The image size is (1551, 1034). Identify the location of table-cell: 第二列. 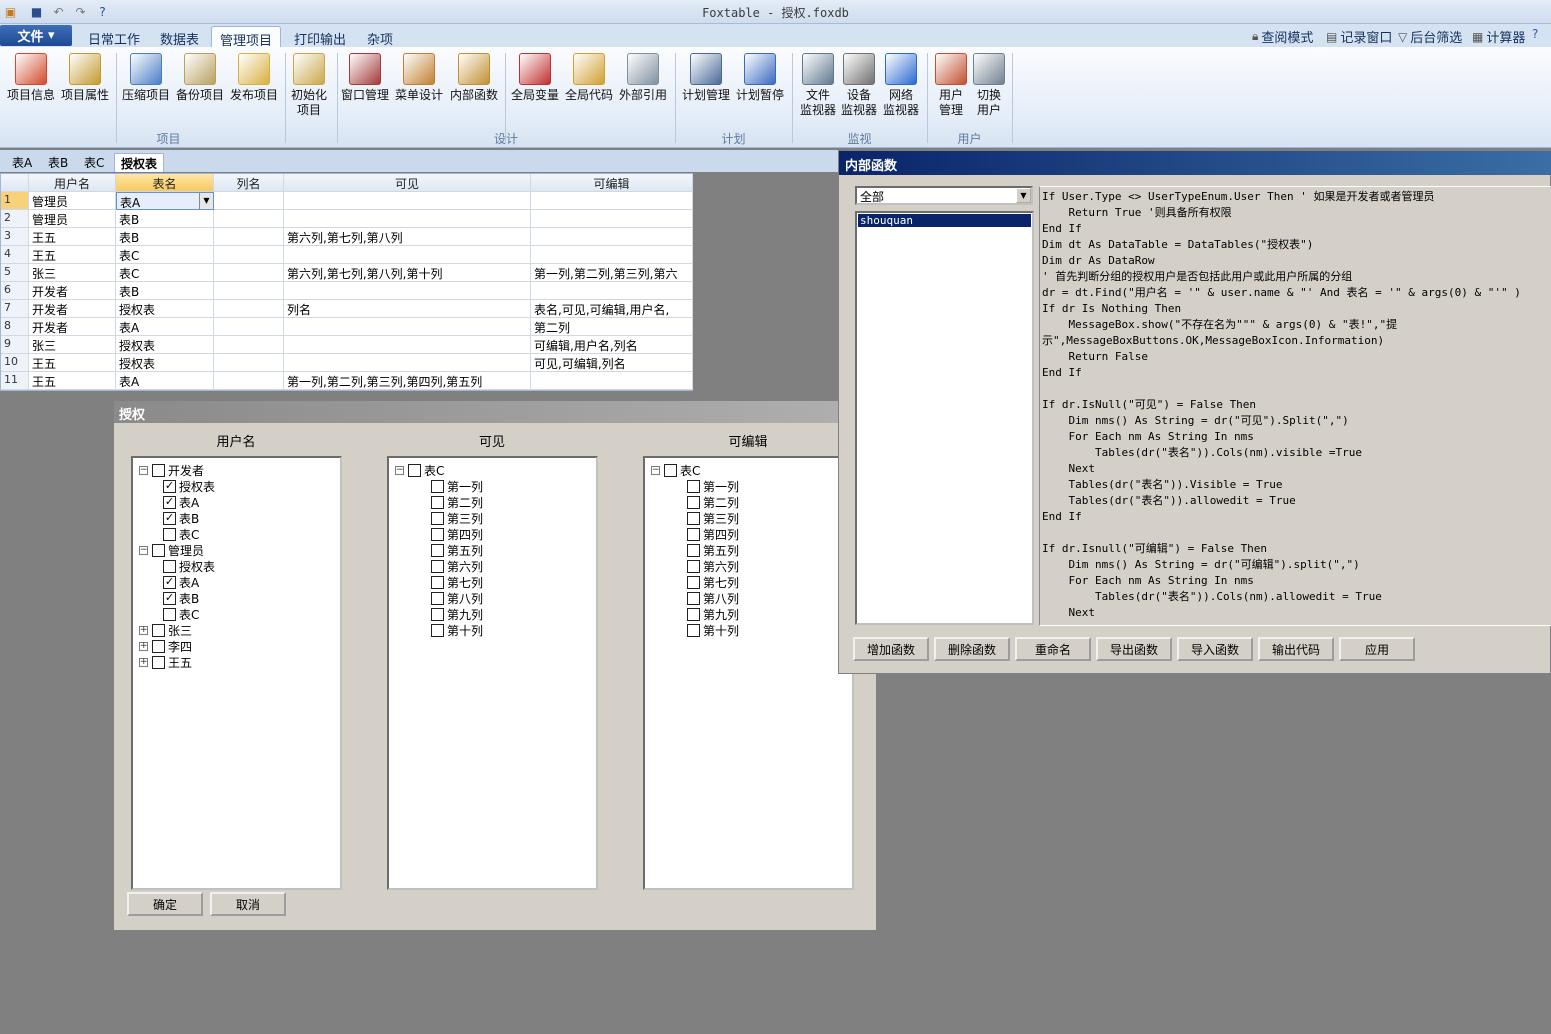
(612, 327).